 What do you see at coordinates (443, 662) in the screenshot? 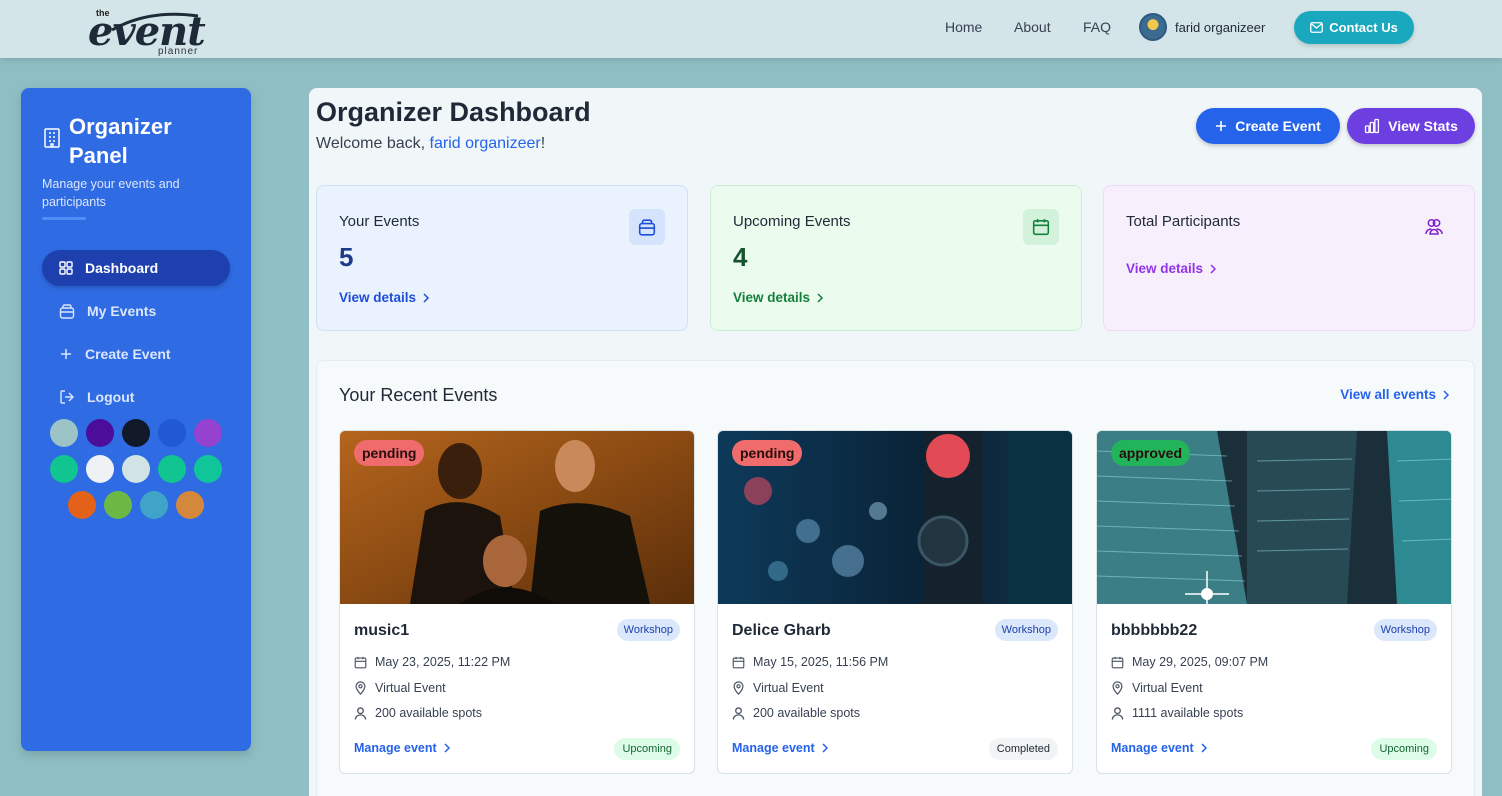
I see `event-date-text: May 23, 2025, 11:22 PM` at bounding box center [443, 662].